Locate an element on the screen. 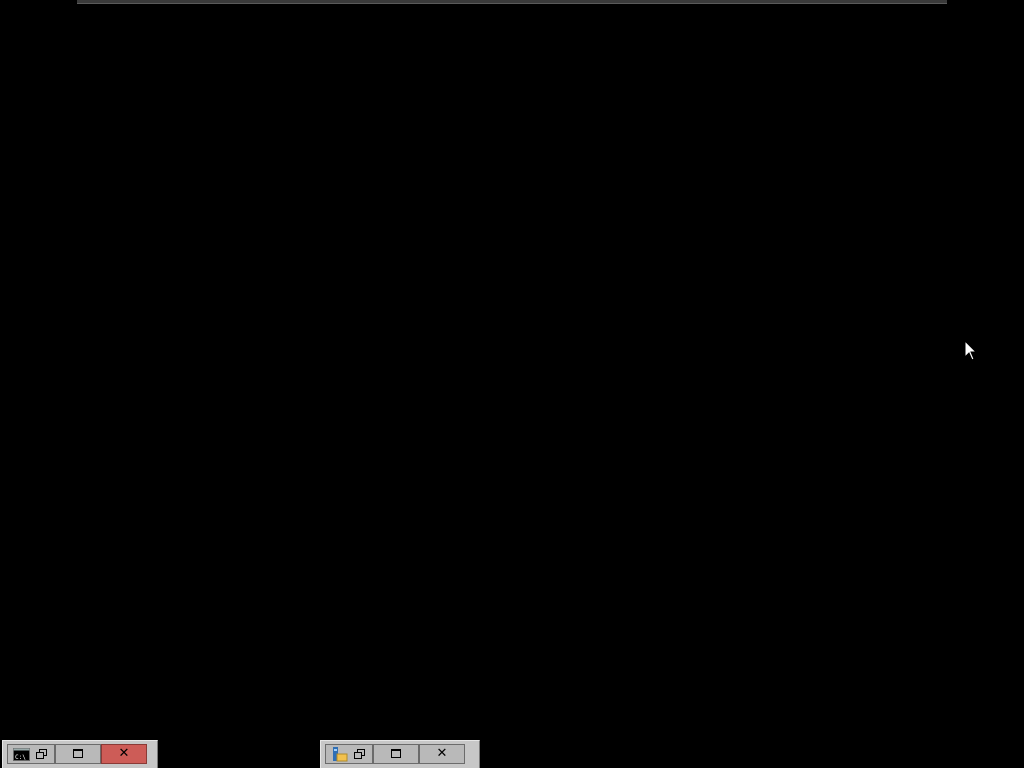 Image resolution: width=1024 pixels, height=768 pixels. folder-icon is located at coordinates (340, 753).